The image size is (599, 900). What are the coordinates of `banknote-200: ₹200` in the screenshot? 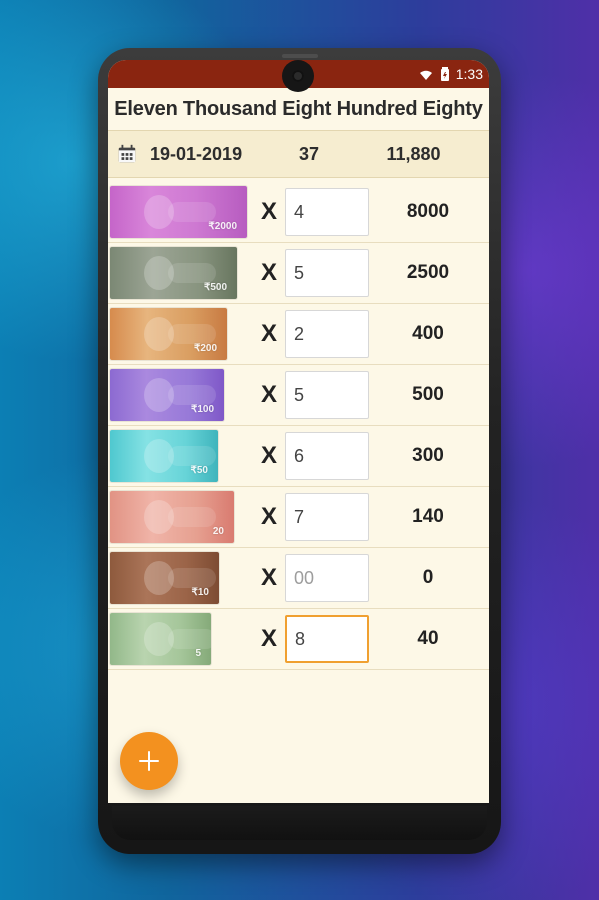 It's located at (168, 334).